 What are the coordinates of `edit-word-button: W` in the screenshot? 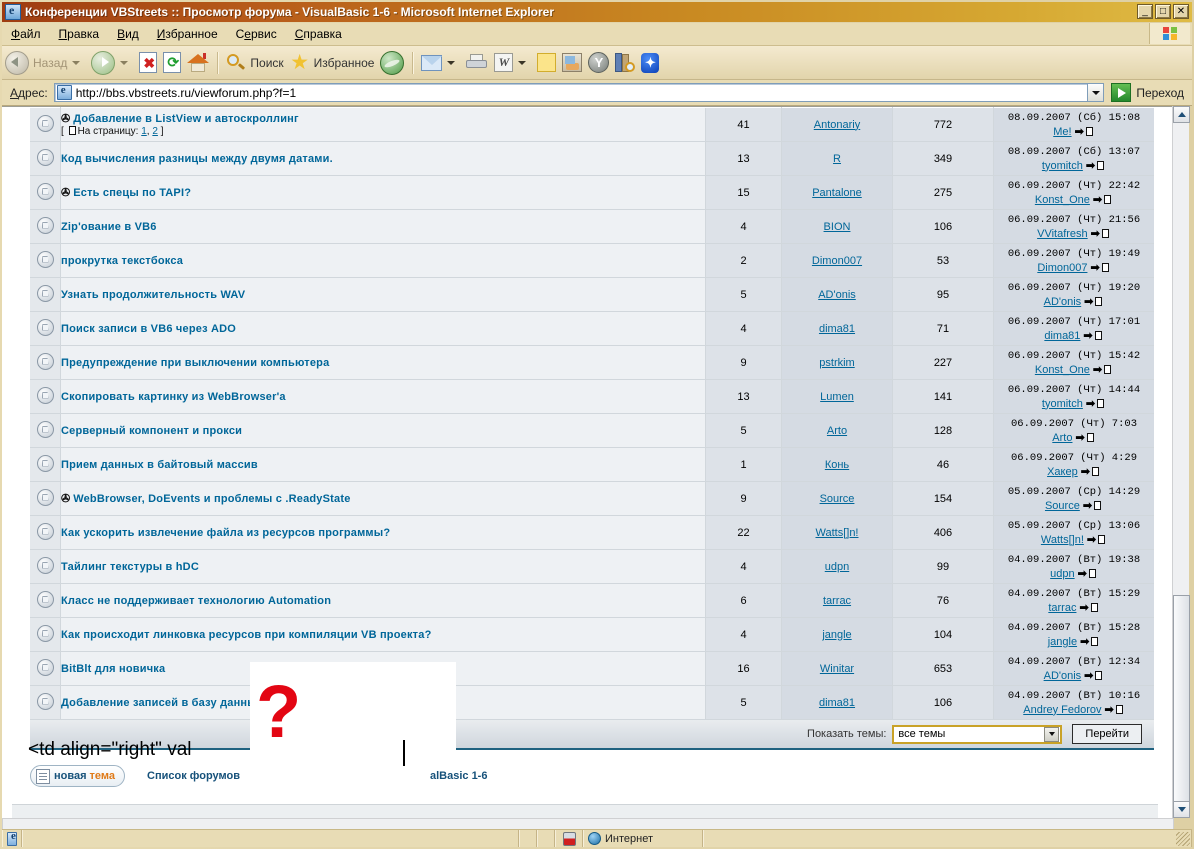 It's located at (512, 63).